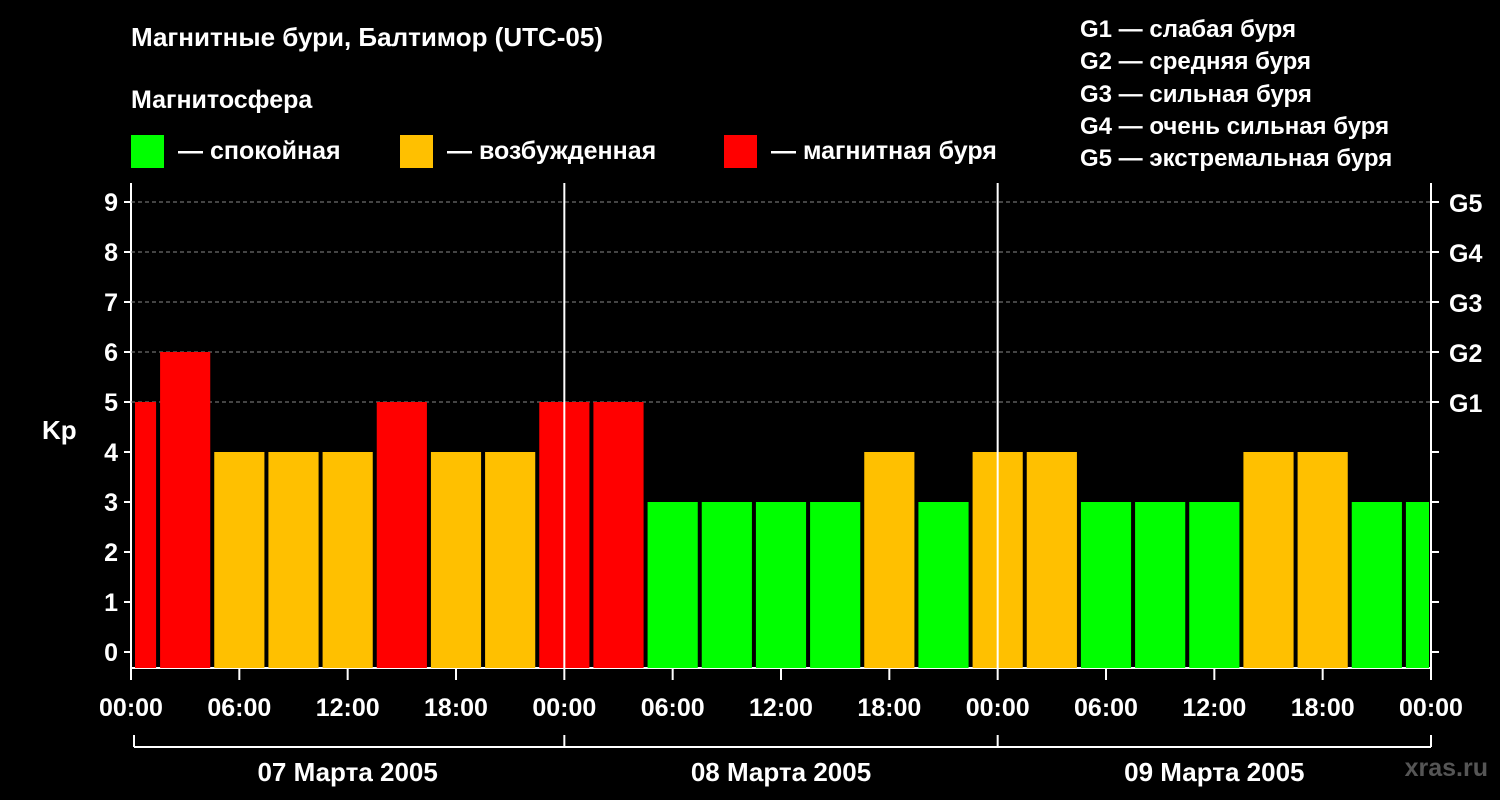 Image resolution: width=1500 pixels, height=800 pixels. I want to click on day-label: 08 Марта 2005, so click(781, 772).